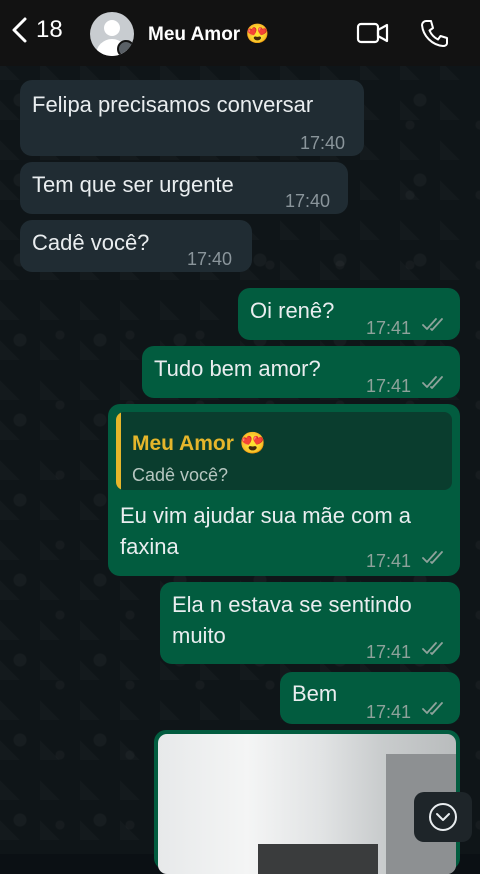  What do you see at coordinates (349, 314) in the screenshot?
I see `message-outgoing: Oi renê? 17:41` at bounding box center [349, 314].